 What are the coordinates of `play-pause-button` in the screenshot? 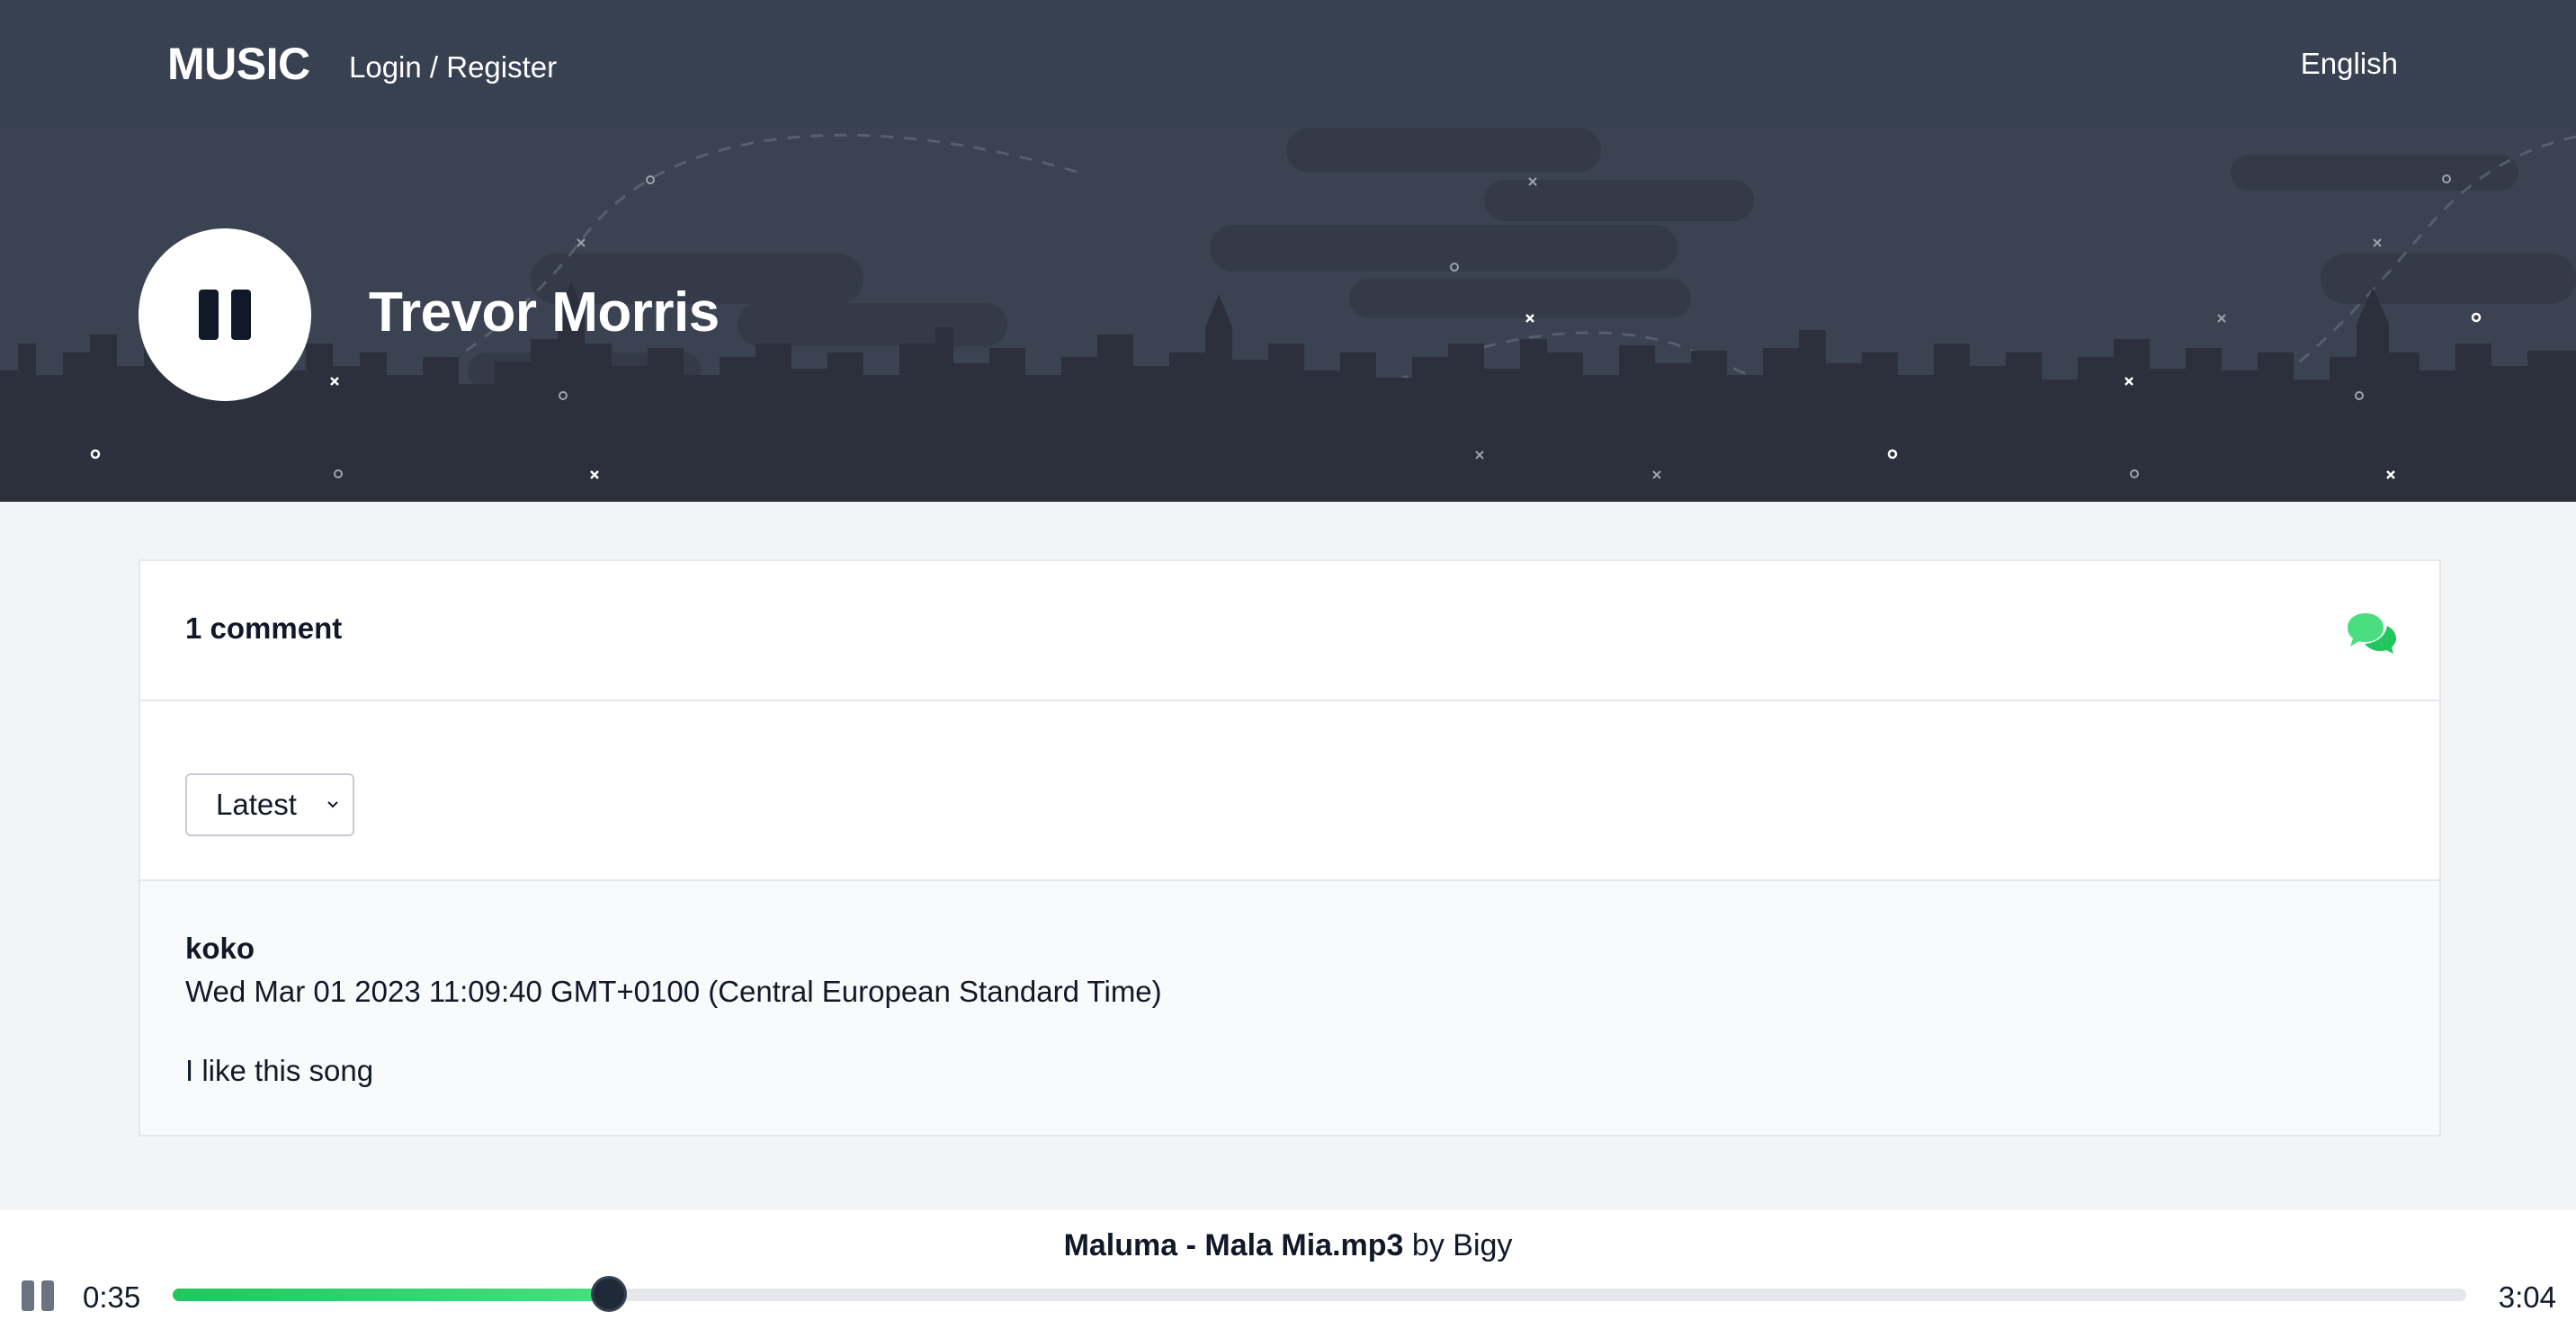 It's located at (225, 315).